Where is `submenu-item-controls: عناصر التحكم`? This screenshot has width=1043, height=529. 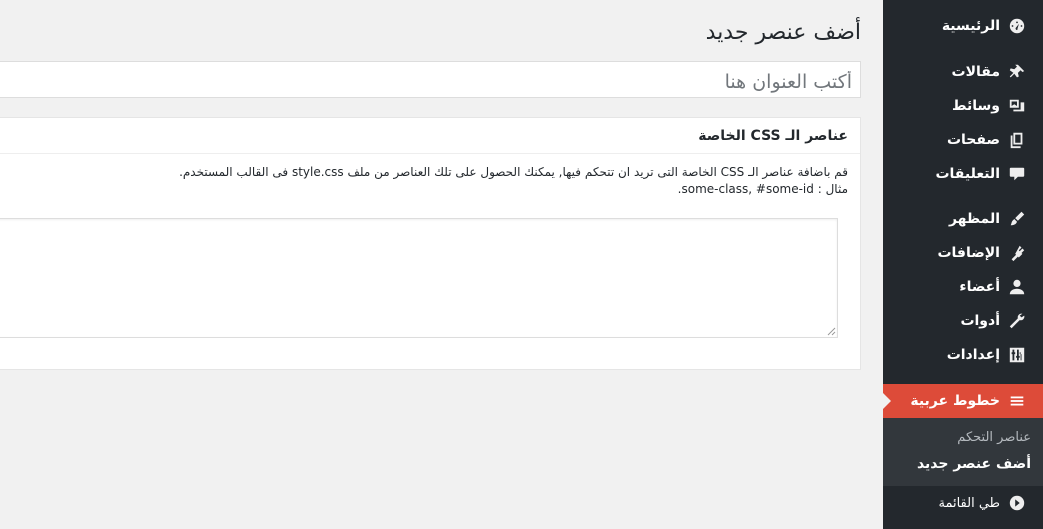 submenu-item-controls: عناصر التحكم is located at coordinates (963, 437).